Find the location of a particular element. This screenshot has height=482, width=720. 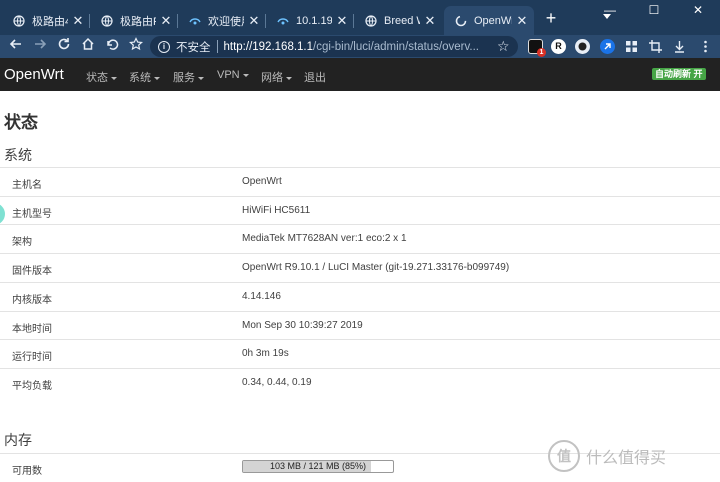

openwrt-brand: OpenWrt is located at coordinates (34, 74).